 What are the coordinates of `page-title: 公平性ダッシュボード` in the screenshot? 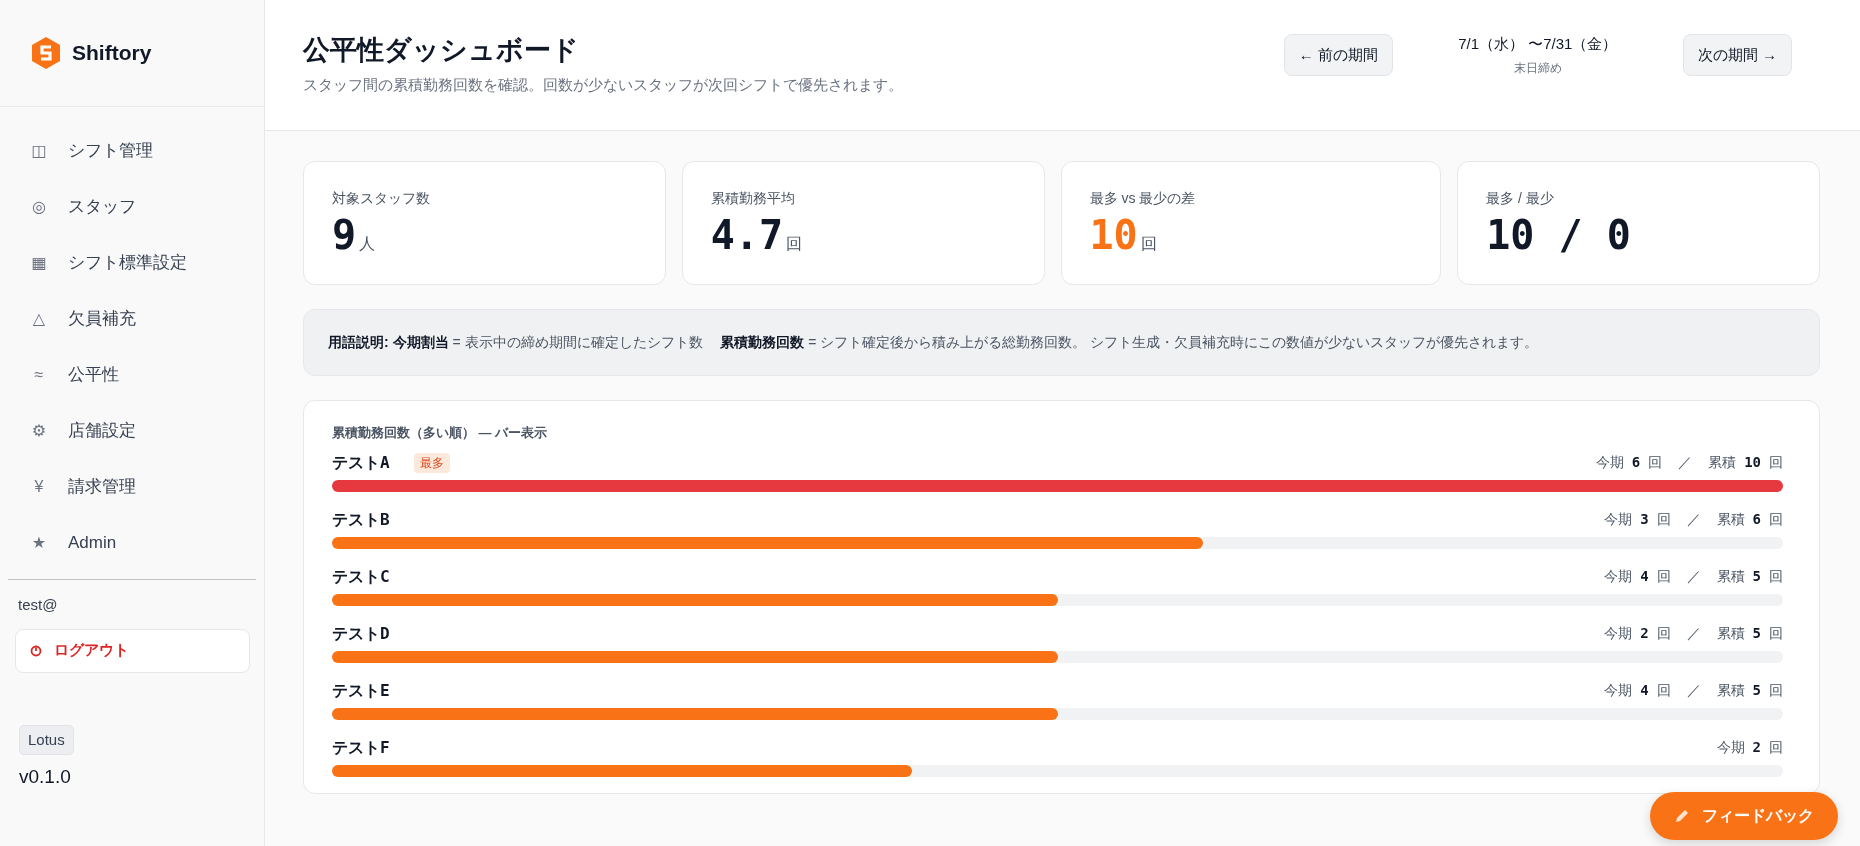 It's located at (441, 49).